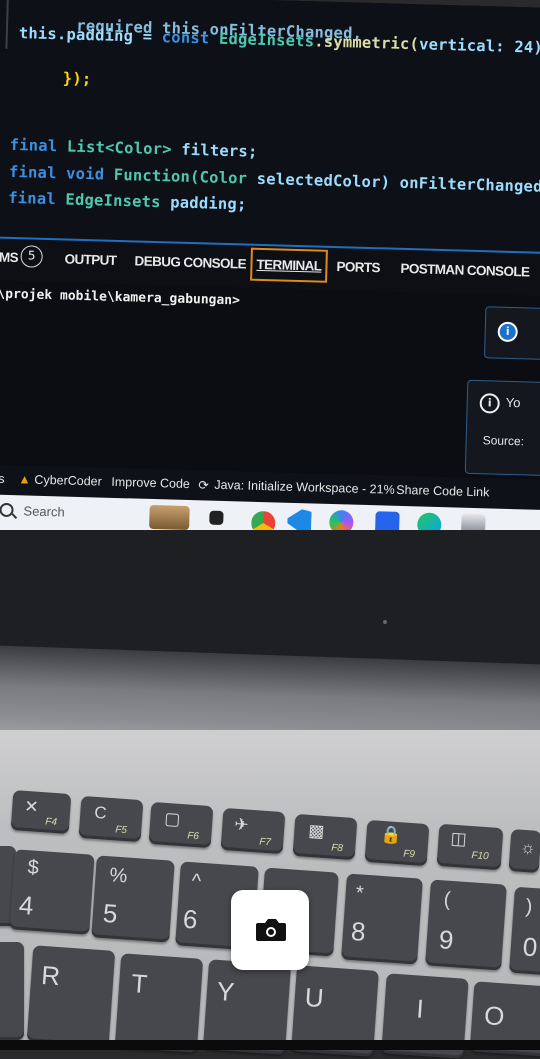 This screenshot has width=540, height=1059. What do you see at coordinates (9, 257) in the screenshot?
I see `tab-problems: EMS` at bounding box center [9, 257].